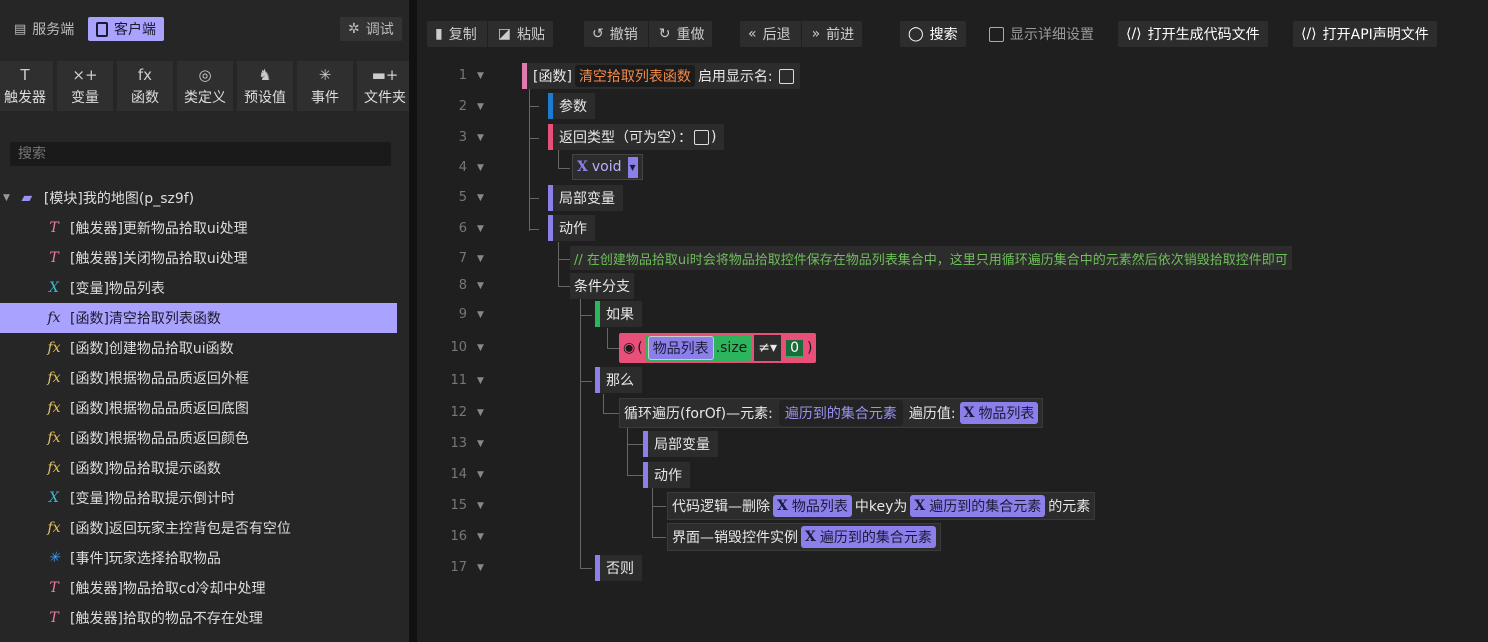  Describe the element at coordinates (54, 288) in the screenshot. I see `variable-icon: X` at that location.